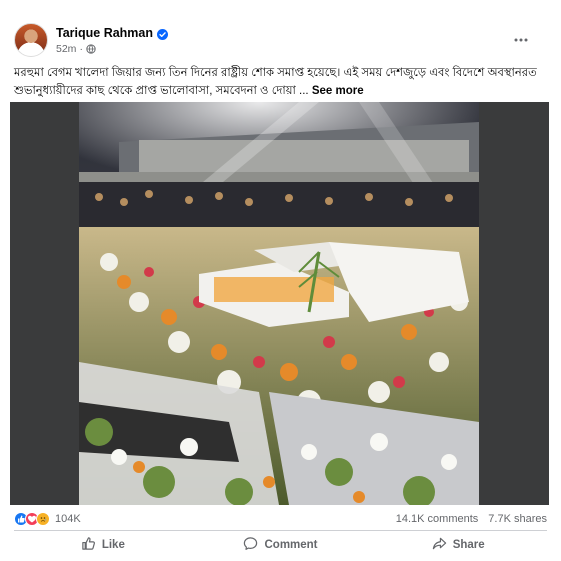 This screenshot has height=561, width=561. I want to click on author-block: Tarique Rahman 52m ·, so click(112, 40).